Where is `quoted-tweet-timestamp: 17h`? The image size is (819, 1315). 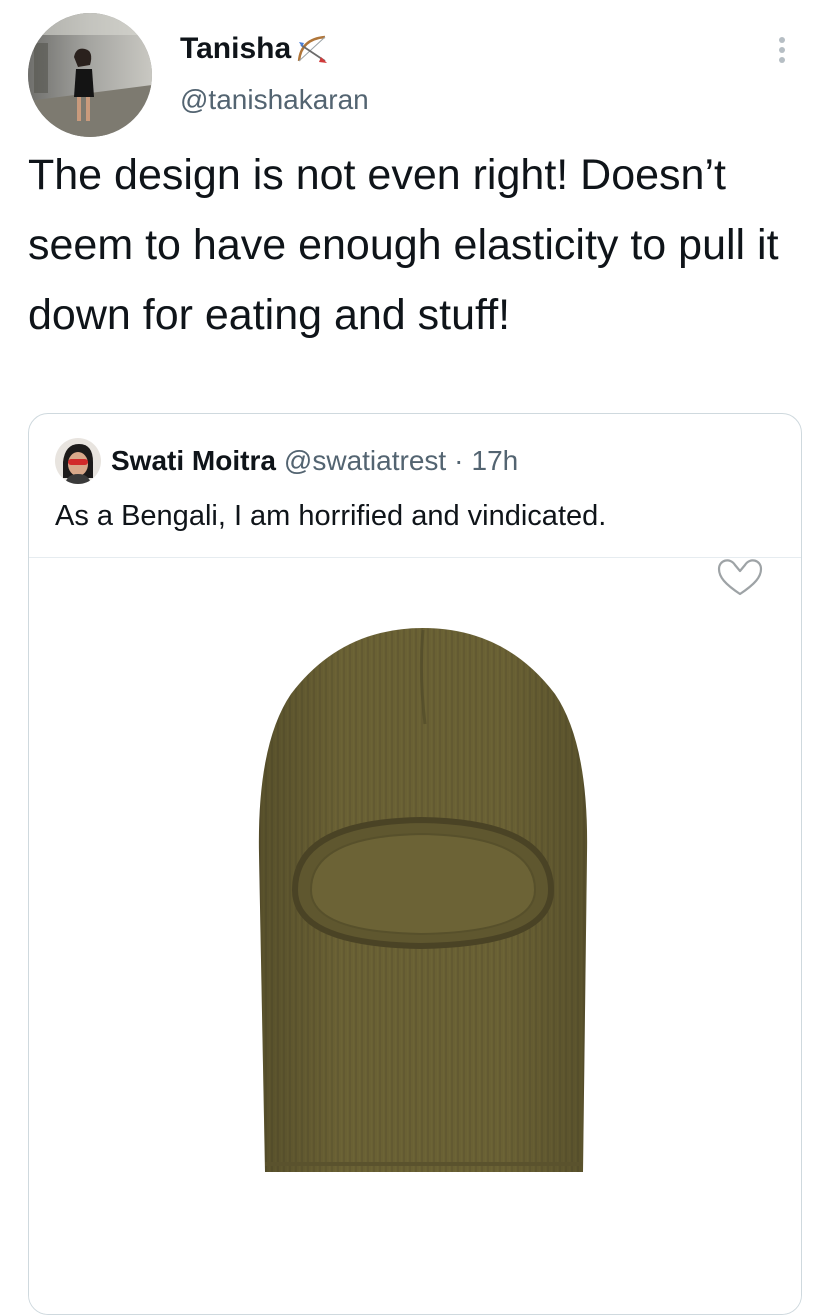 quoted-tweet-timestamp: 17h is located at coordinates (495, 461).